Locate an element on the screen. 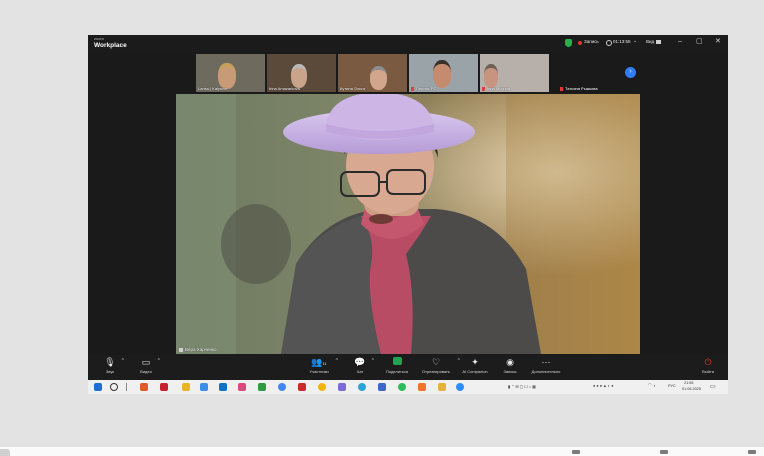 This screenshot has width=764, height=456. share-label: Поделиться is located at coordinates (397, 371).